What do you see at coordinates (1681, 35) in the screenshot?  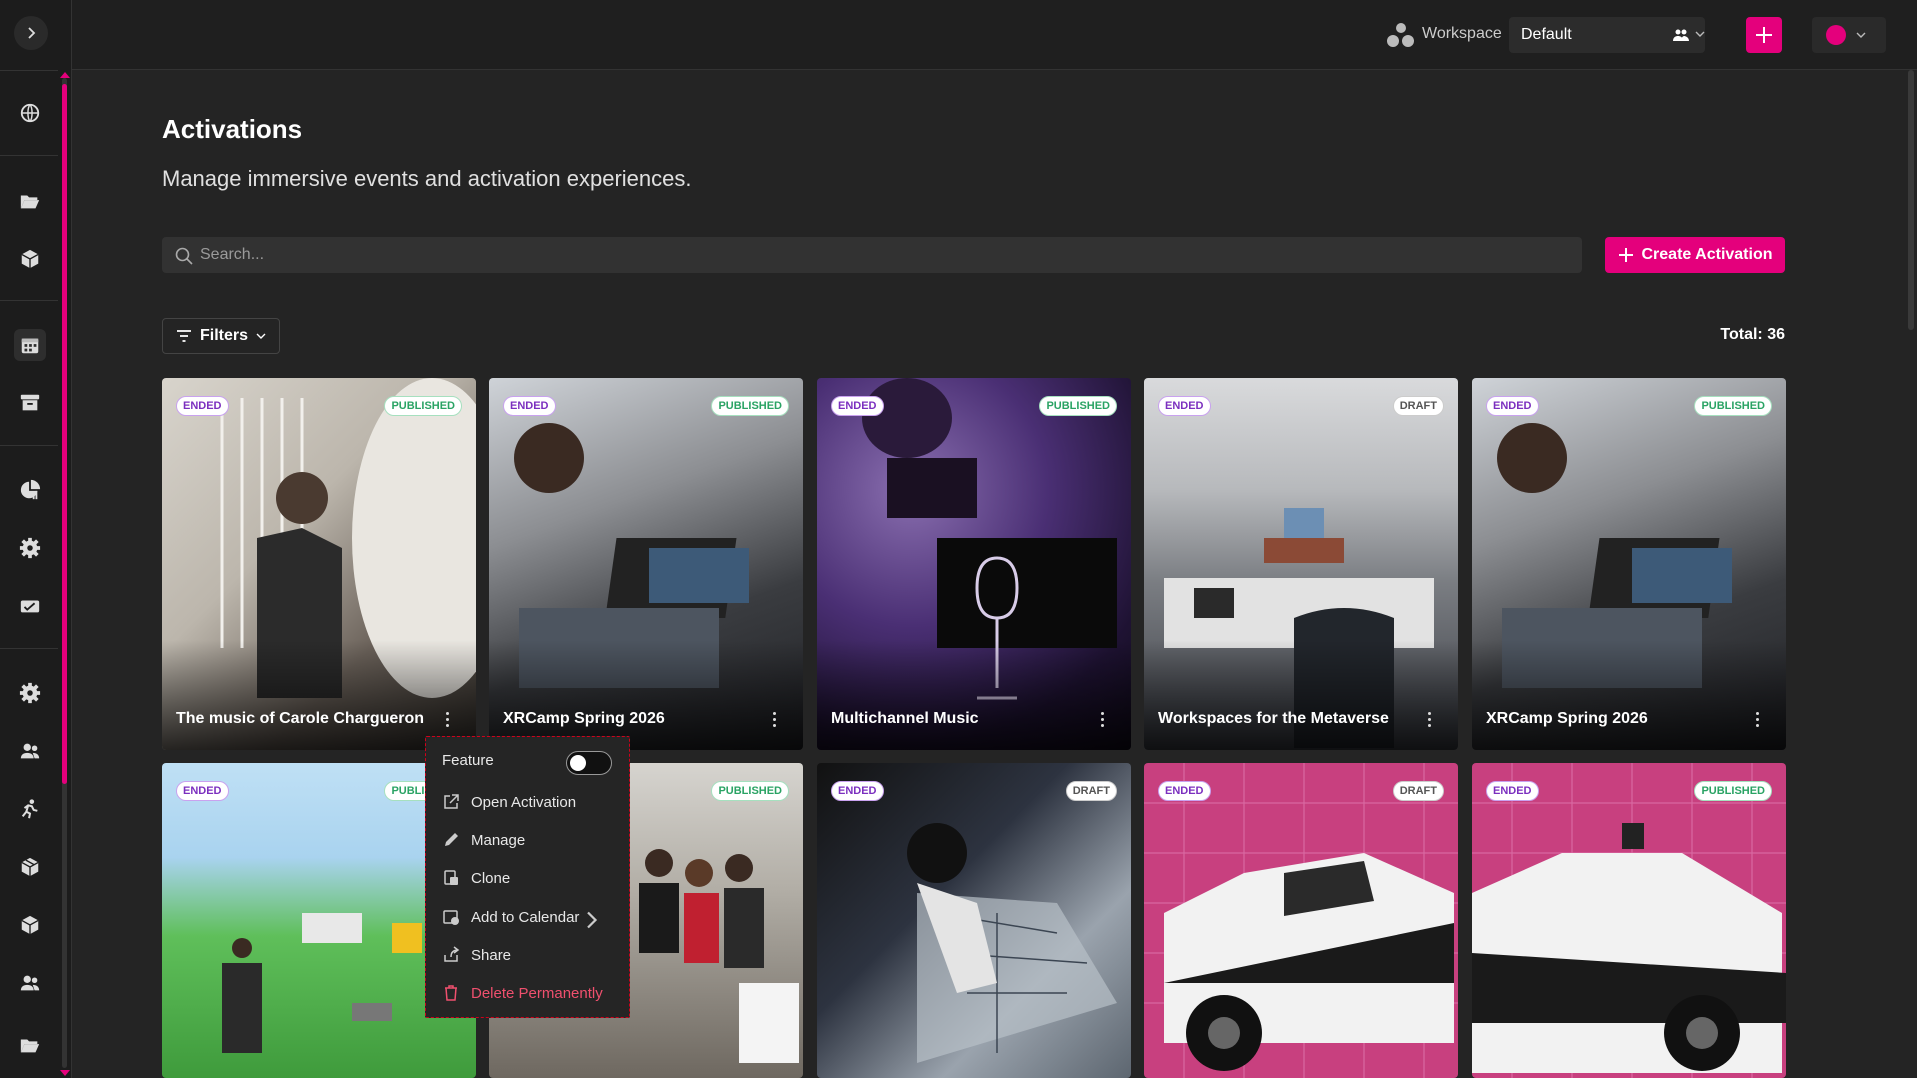 I see `group-icon` at bounding box center [1681, 35].